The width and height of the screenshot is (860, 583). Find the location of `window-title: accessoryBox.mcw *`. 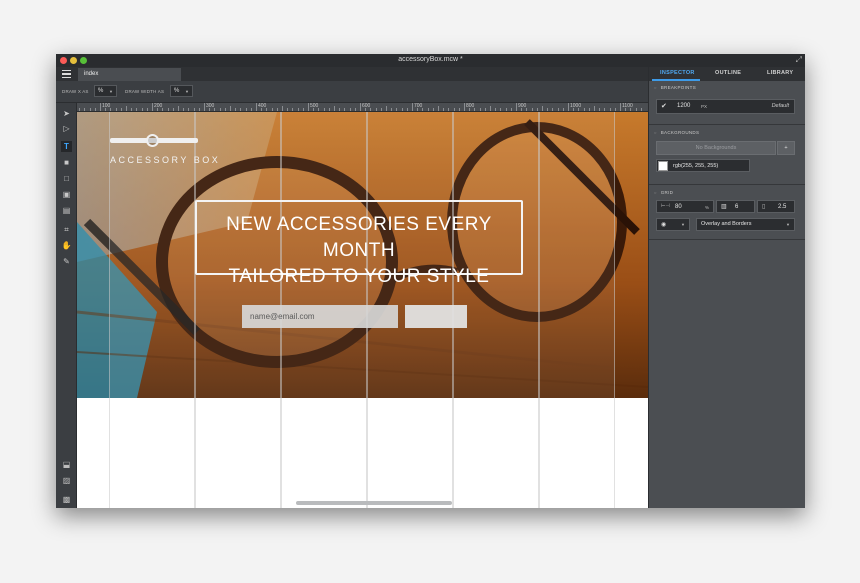

window-title: accessoryBox.mcw * is located at coordinates (430, 59).